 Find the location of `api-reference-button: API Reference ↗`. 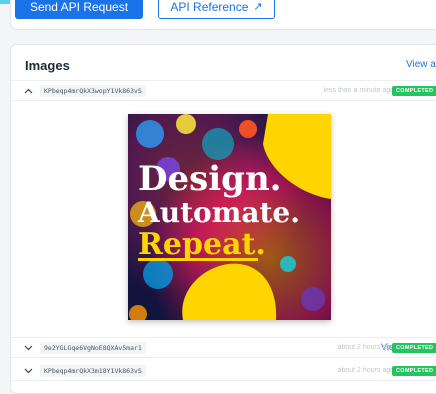

api-reference-button: API Reference ↗ is located at coordinates (216, 9).